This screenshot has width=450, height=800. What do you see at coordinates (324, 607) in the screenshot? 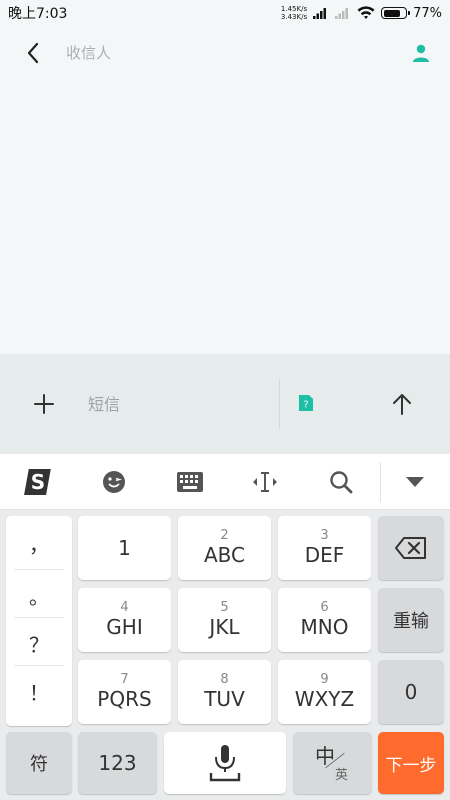
I see `key-number: 6` at bounding box center [324, 607].